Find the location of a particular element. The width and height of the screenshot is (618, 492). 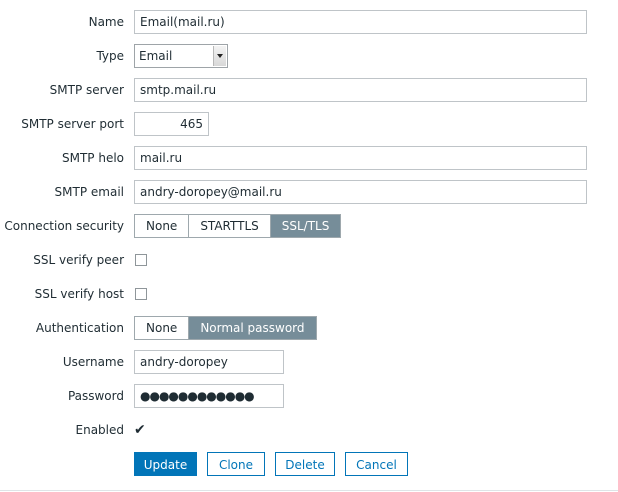

smtp-port-input: 465 is located at coordinates (171, 124).